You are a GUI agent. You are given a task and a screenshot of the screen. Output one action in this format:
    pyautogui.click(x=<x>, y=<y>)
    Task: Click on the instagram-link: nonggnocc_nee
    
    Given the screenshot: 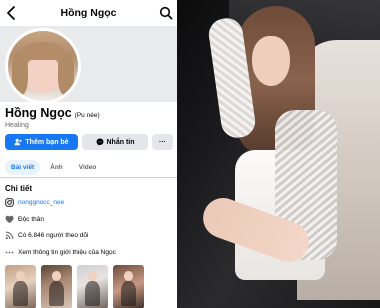 What is the action you would take?
    pyautogui.click(x=34, y=202)
    